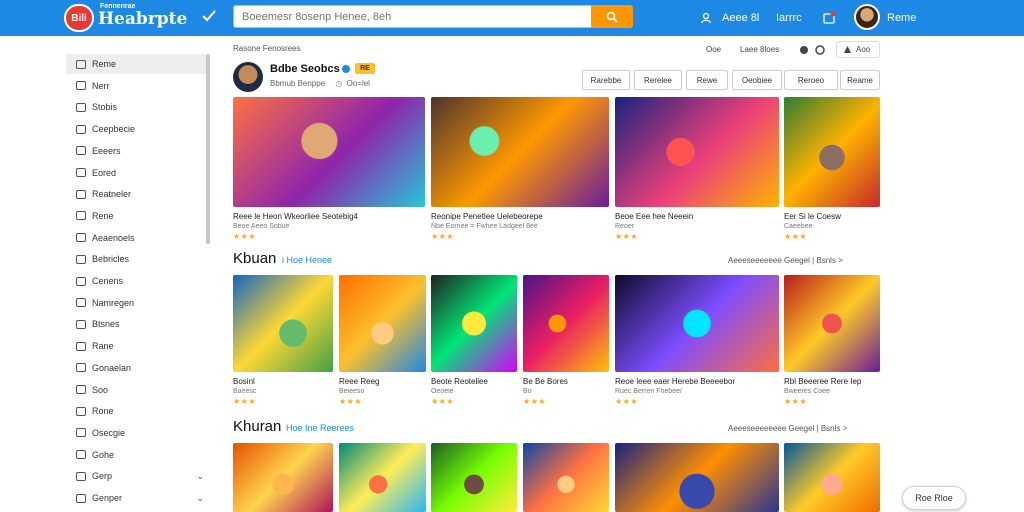 The image size is (1024, 512). What do you see at coordinates (417, 17) in the screenshot?
I see `search-input` at bounding box center [417, 17].